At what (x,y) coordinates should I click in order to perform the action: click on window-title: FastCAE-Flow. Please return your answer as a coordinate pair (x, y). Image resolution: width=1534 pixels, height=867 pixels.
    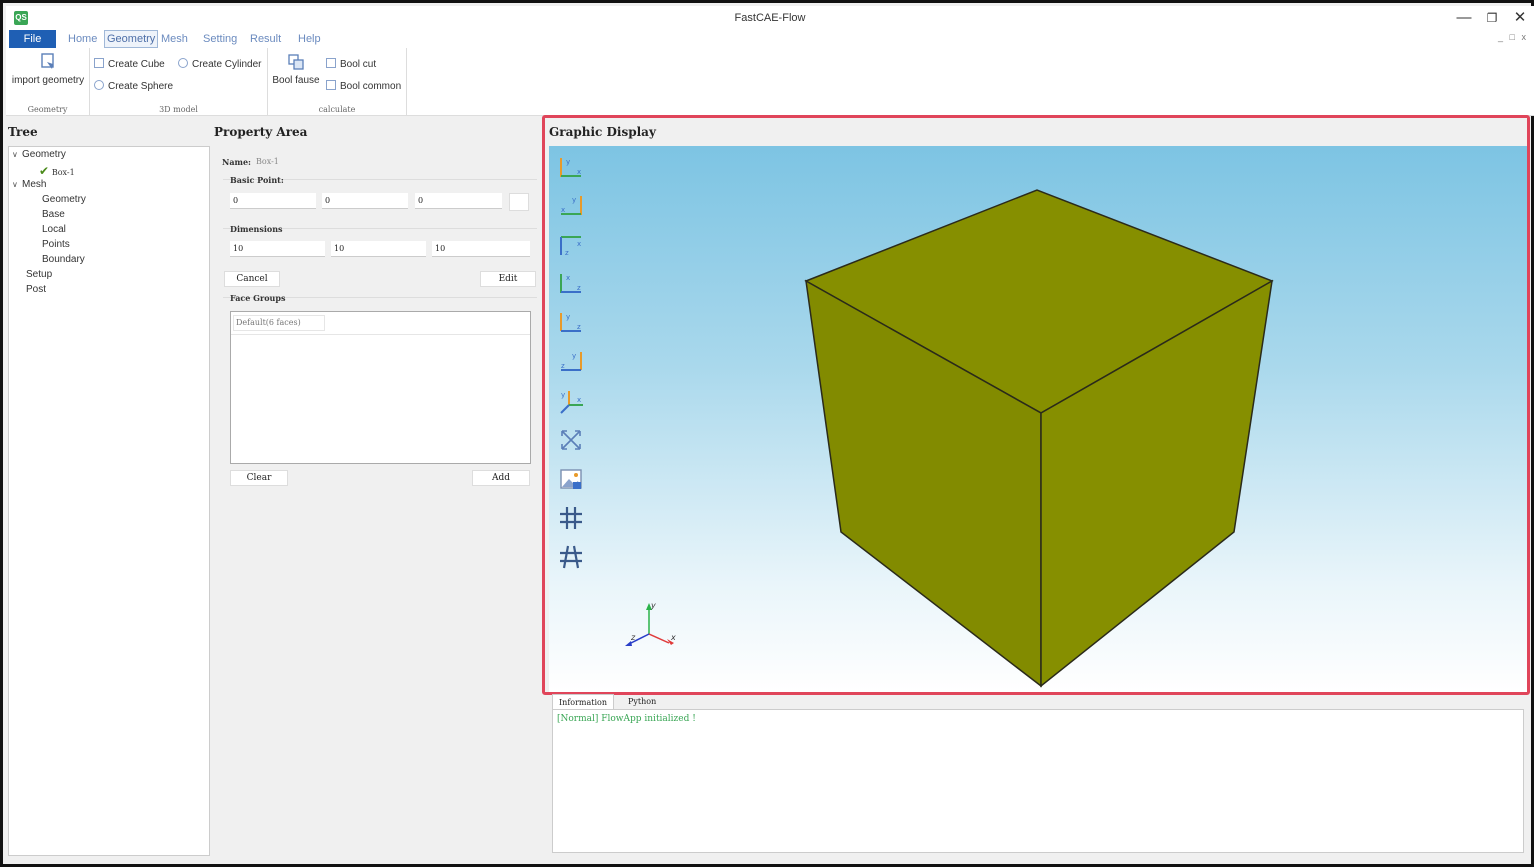
    Looking at the image, I should click on (770, 18).